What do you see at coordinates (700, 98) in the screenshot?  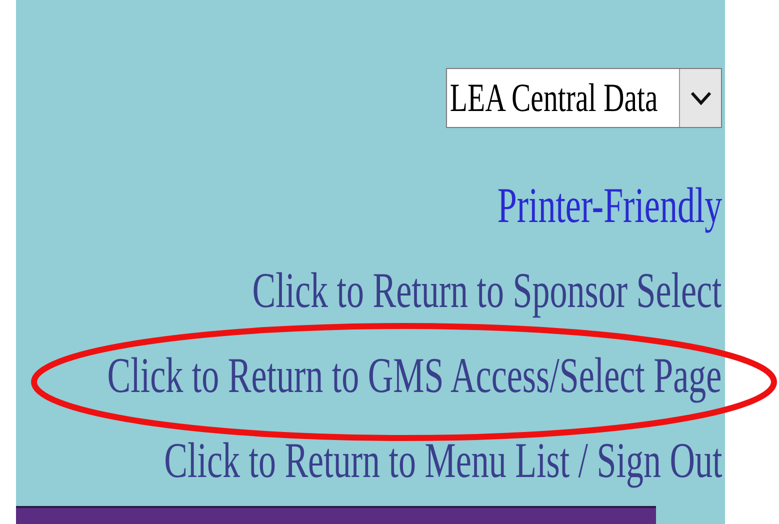 I see `chevron-down-icon` at bounding box center [700, 98].